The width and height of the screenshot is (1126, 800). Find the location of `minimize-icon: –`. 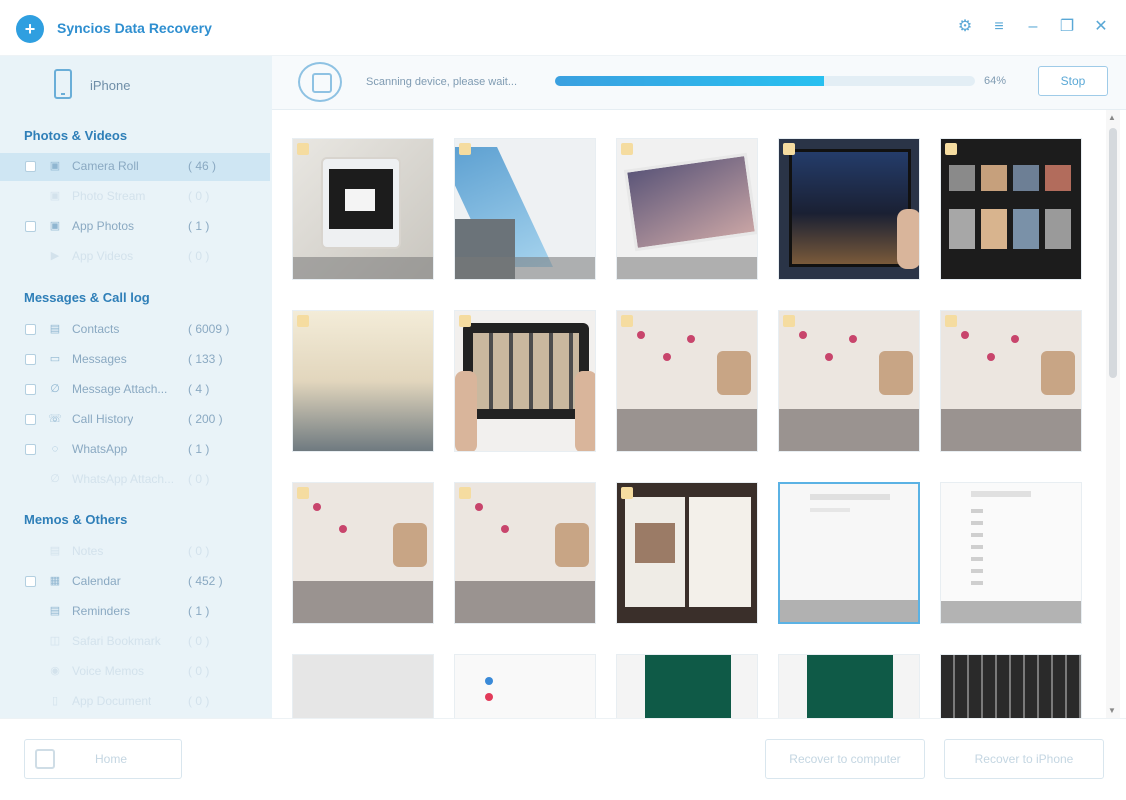

minimize-icon: – is located at coordinates (1033, 27).